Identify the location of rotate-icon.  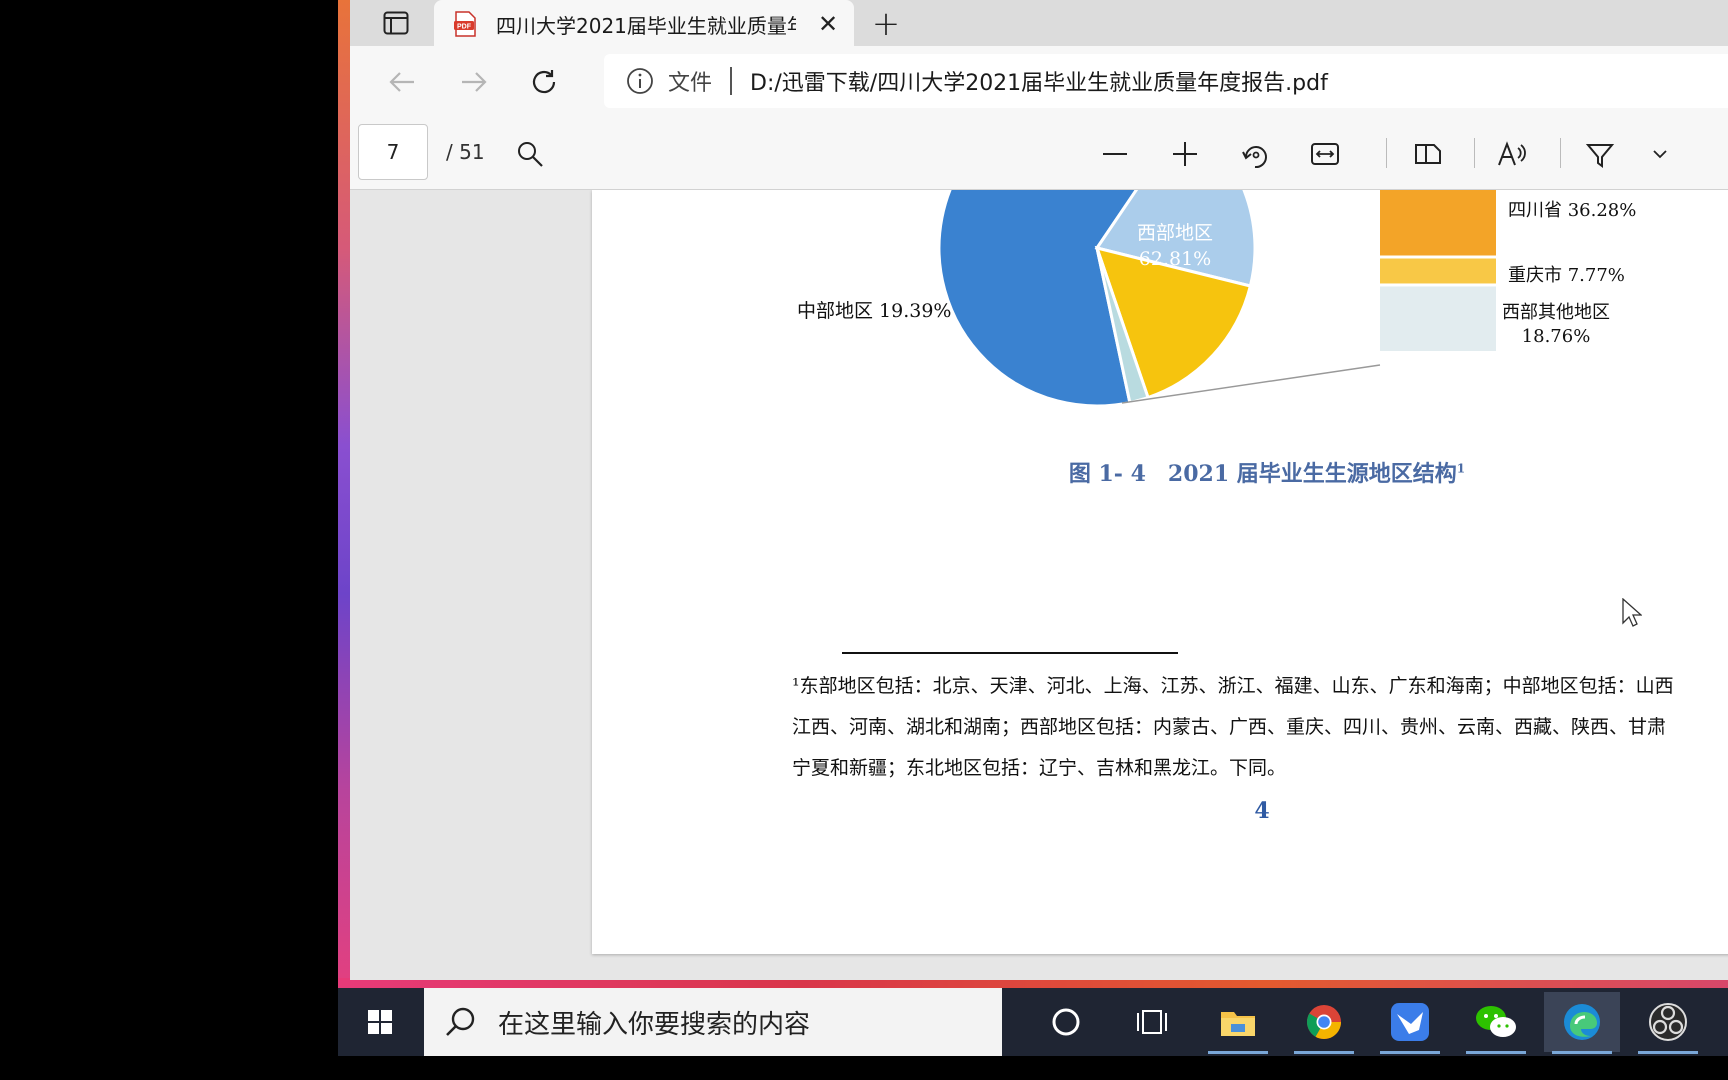
(1255, 154).